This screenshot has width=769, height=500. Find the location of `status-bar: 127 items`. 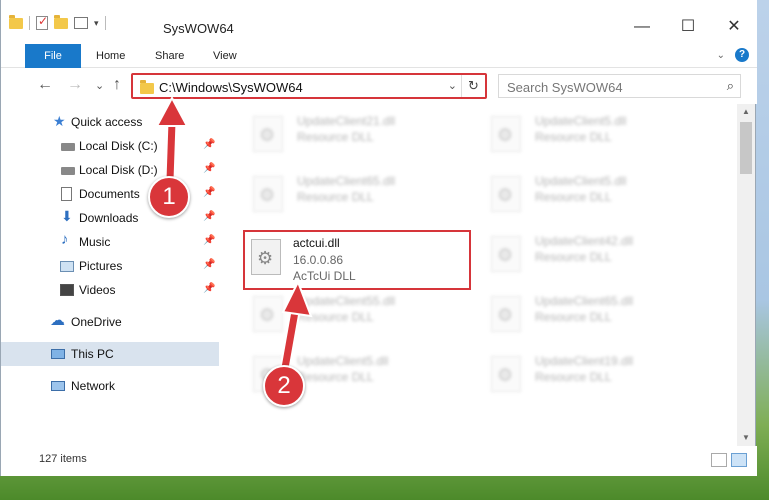

status-bar: 127 items is located at coordinates (379, 461).